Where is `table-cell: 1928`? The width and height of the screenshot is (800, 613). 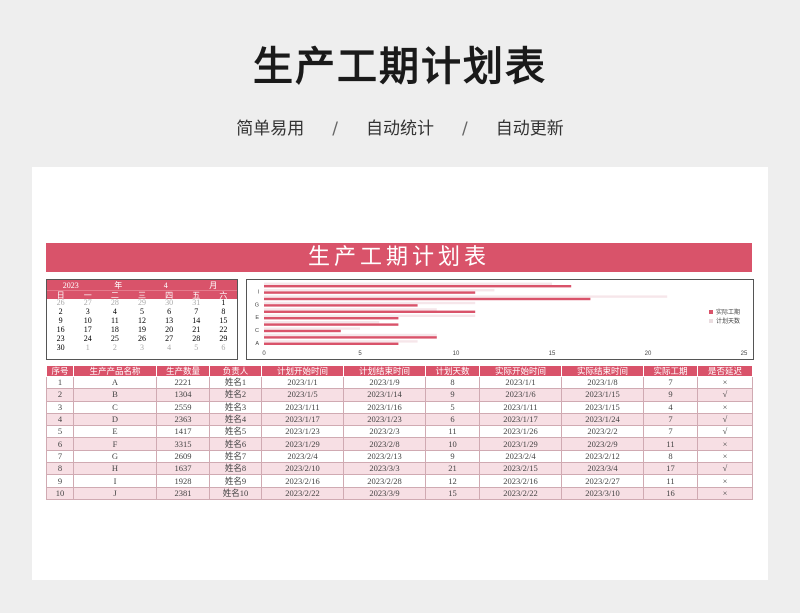 table-cell: 1928 is located at coordinates (183, 481).